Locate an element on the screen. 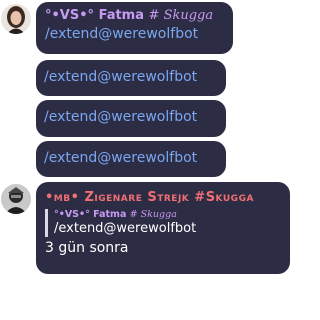 Image resolution: width=320 pixels, height=320 pixels. user-avatar-fatma is located at coordinates (16, 19).